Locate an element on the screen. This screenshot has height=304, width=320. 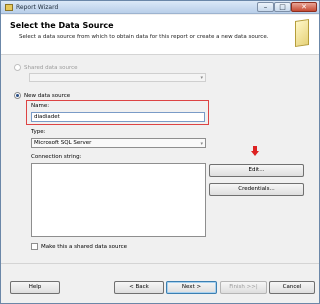
make-shared-label: Make this a shared data source is located at coordinates (84, 247).